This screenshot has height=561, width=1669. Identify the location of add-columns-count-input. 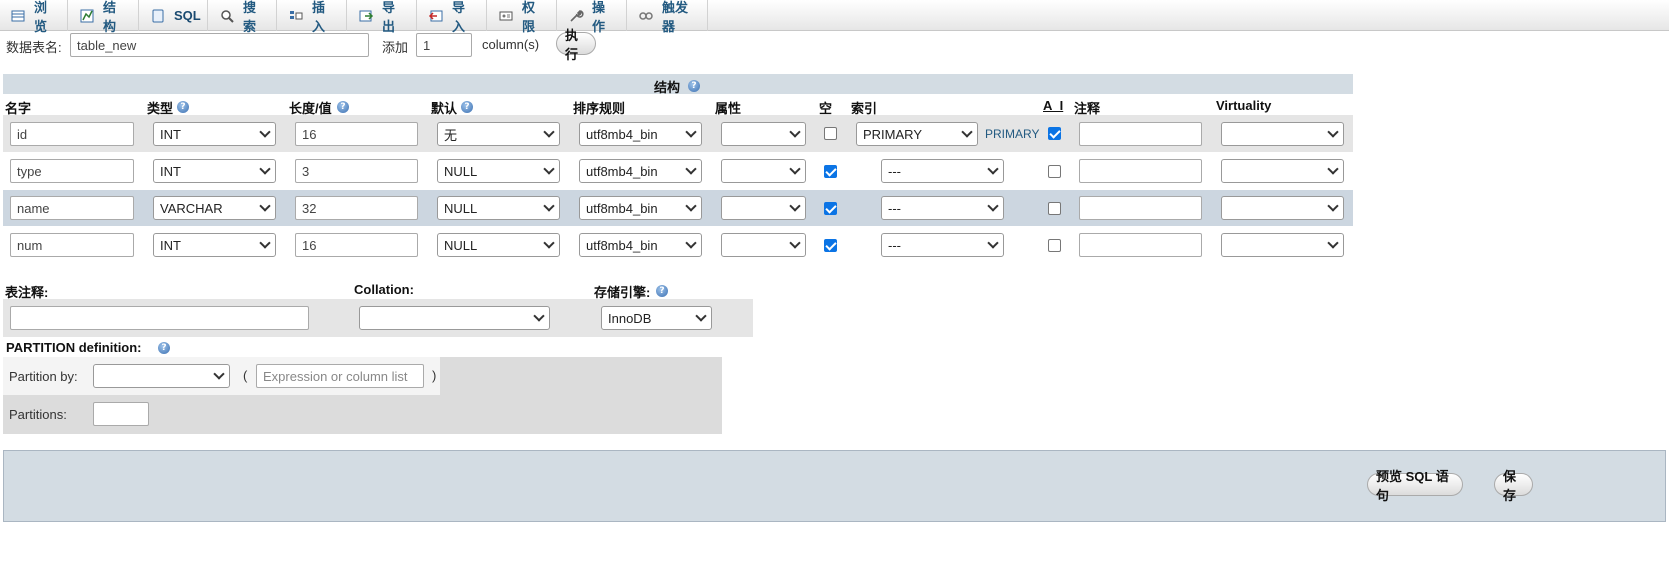
(444, 45).